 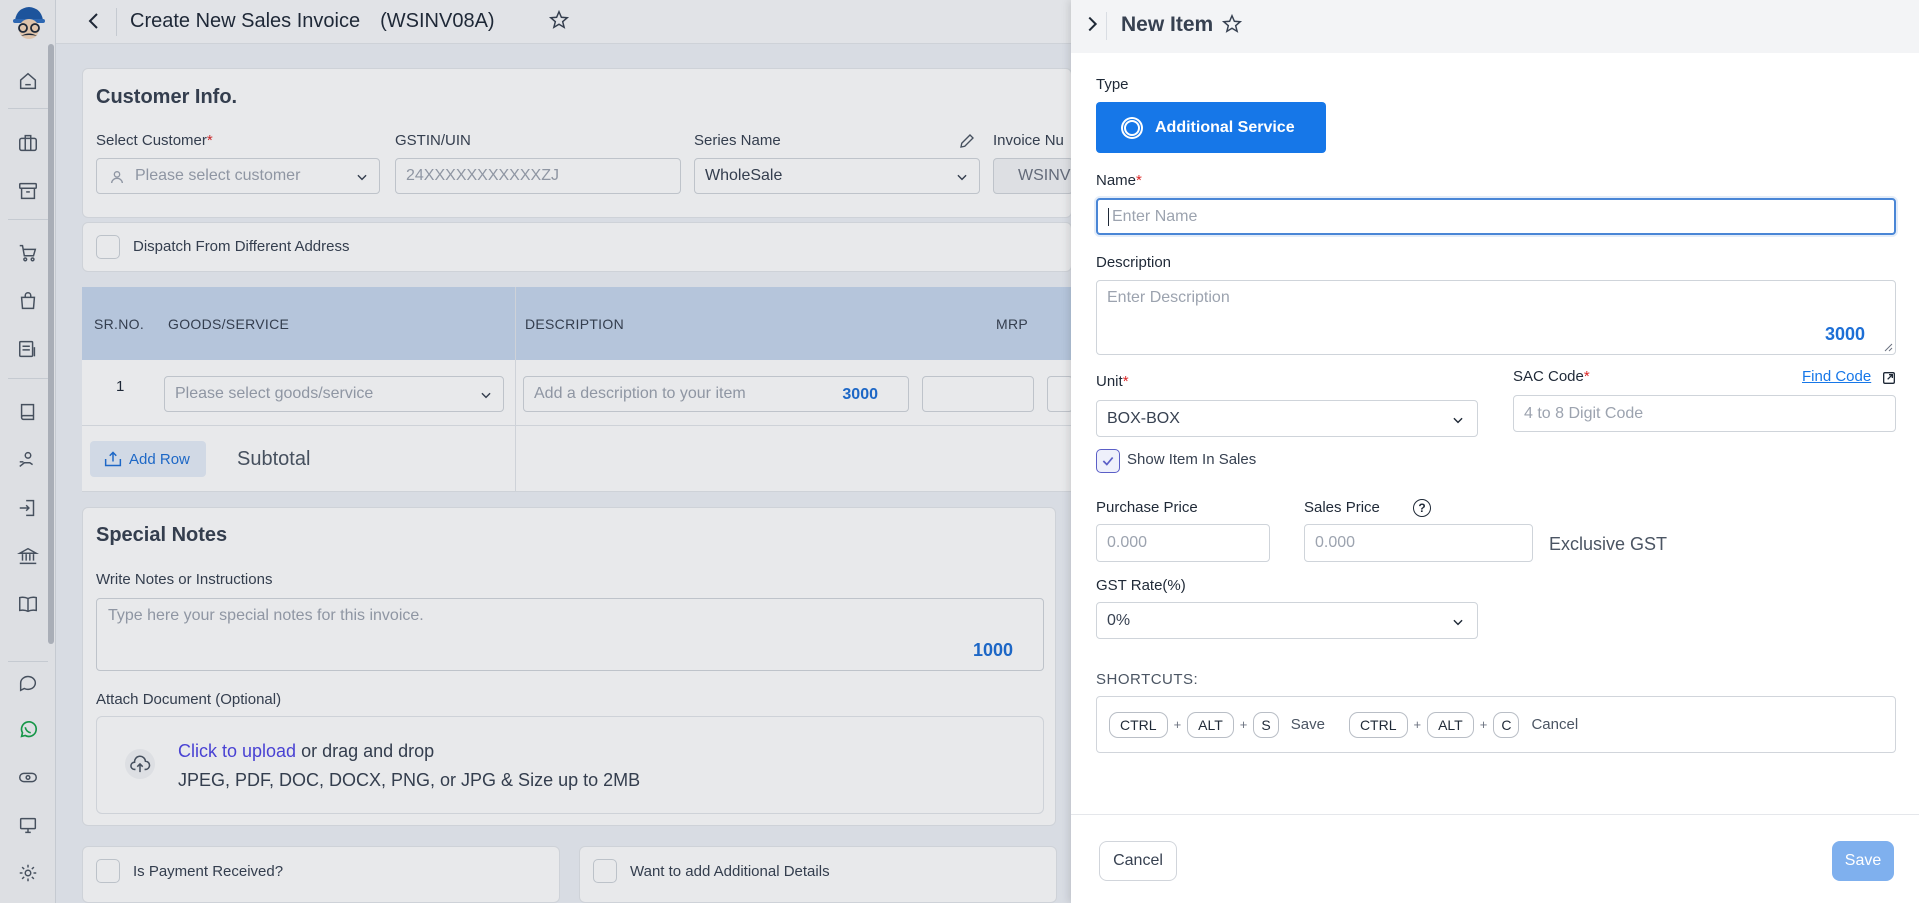 I want to click on find-code-link: Find Code, so click(x=1836, y=376).